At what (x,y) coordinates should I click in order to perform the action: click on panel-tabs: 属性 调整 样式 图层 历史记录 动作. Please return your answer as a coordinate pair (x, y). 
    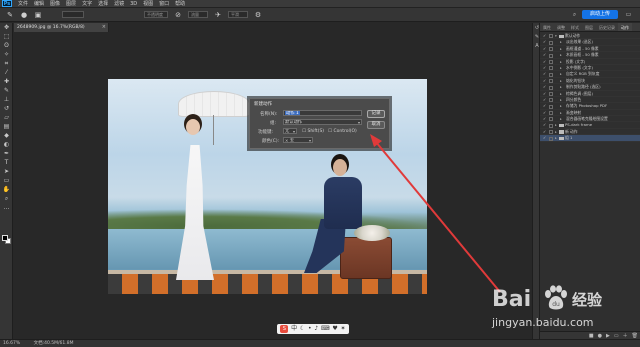
    Looking at the image, I should click on (590, 27).